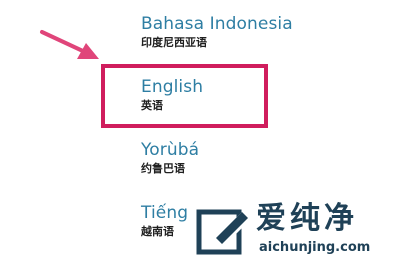 This screenshot has width=395, height=263. I want to click on watermark: 爱纯净 aichunjing.com, so click(293, 230).